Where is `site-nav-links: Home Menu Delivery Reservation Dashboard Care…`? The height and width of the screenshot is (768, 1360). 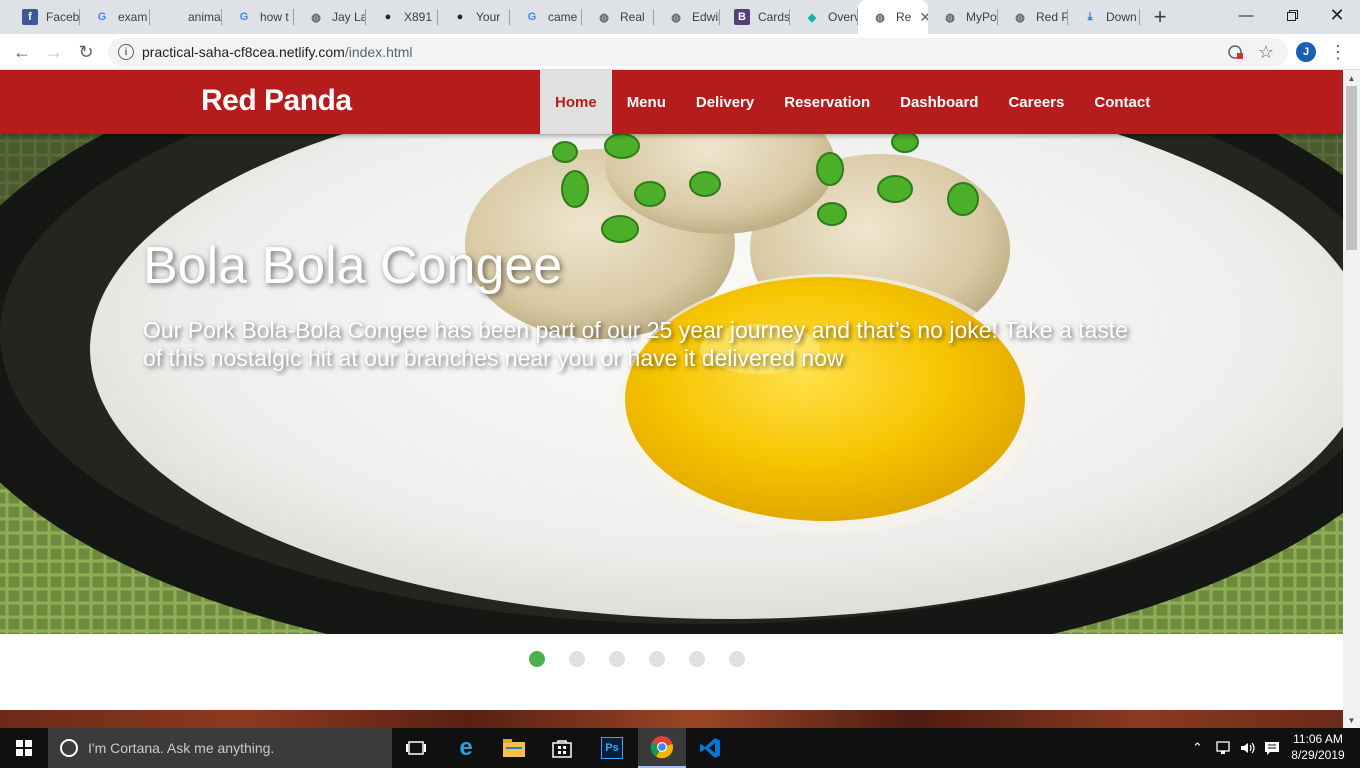 site-nav-links: Home Menu Delivery Reservation Dashboard Care… is located at coordinates (852, 102).